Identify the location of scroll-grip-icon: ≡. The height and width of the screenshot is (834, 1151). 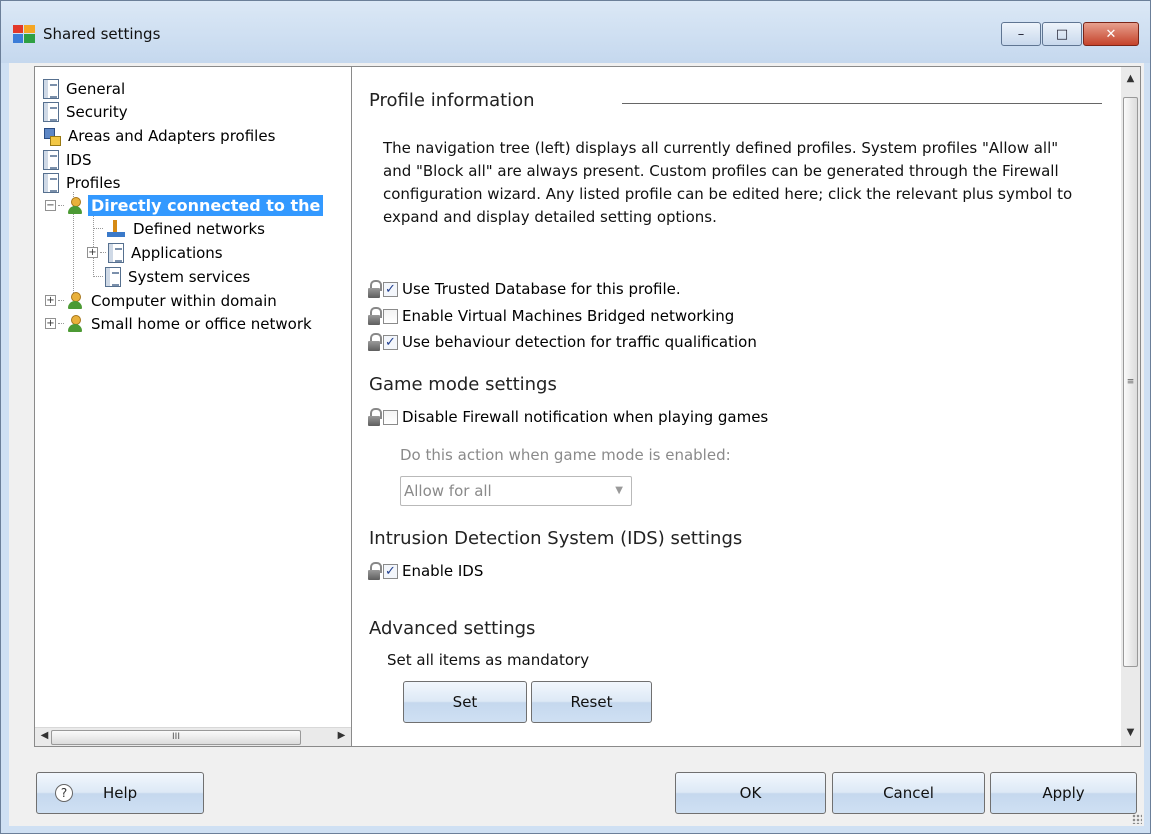
(1130, 382).